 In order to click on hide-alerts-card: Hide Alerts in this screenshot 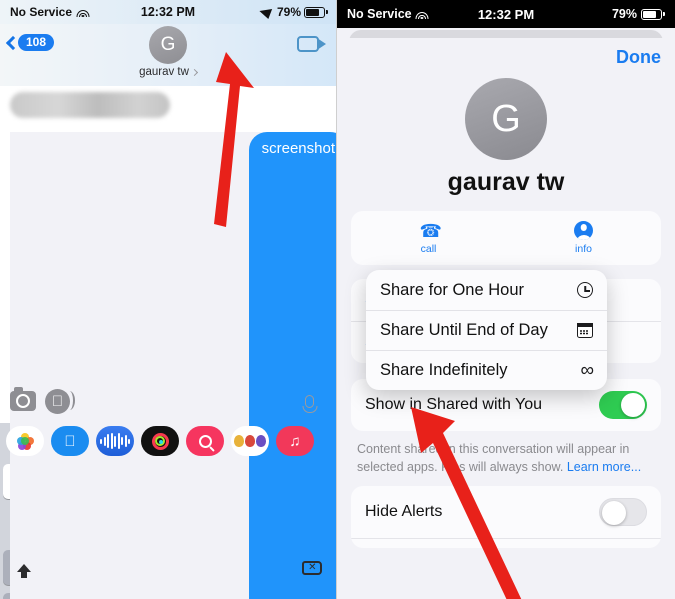, I will do `click(506, 517)`.